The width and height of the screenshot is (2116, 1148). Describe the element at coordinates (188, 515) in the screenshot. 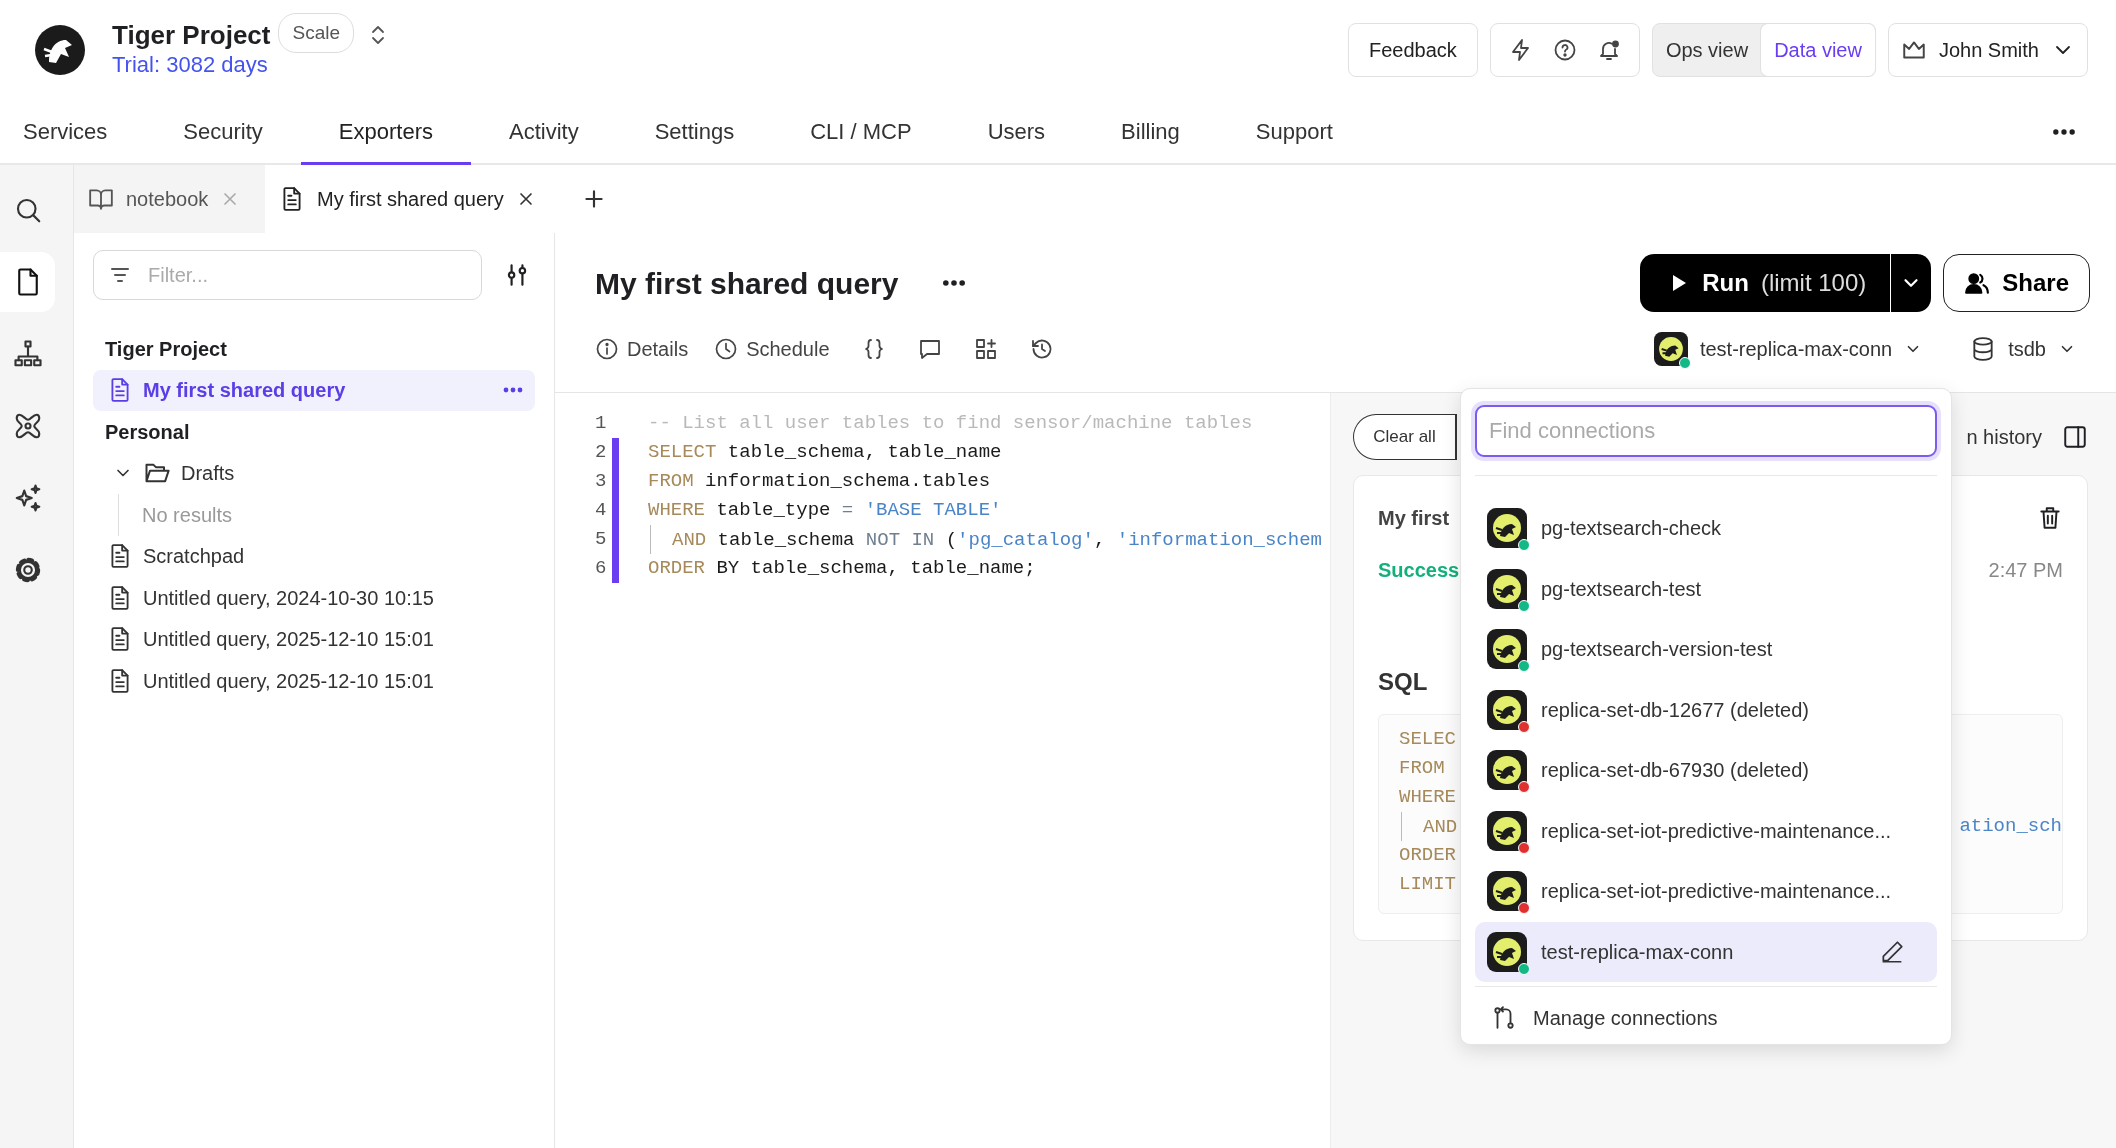

I see `empty-message: No results` at that location.